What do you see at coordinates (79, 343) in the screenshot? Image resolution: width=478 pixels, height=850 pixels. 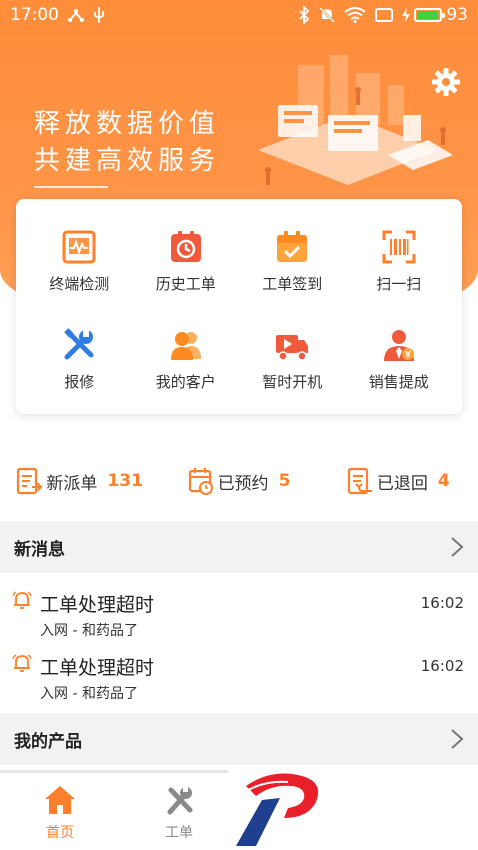 I see `repair-tools-icon` at bounding box center [79, 343].